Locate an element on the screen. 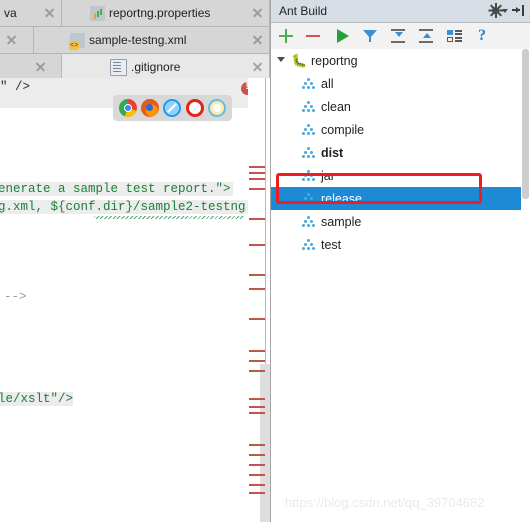 This screenshot has height=522, width=530. ant-panel-scrollbar is located at coordinates (525, 285).